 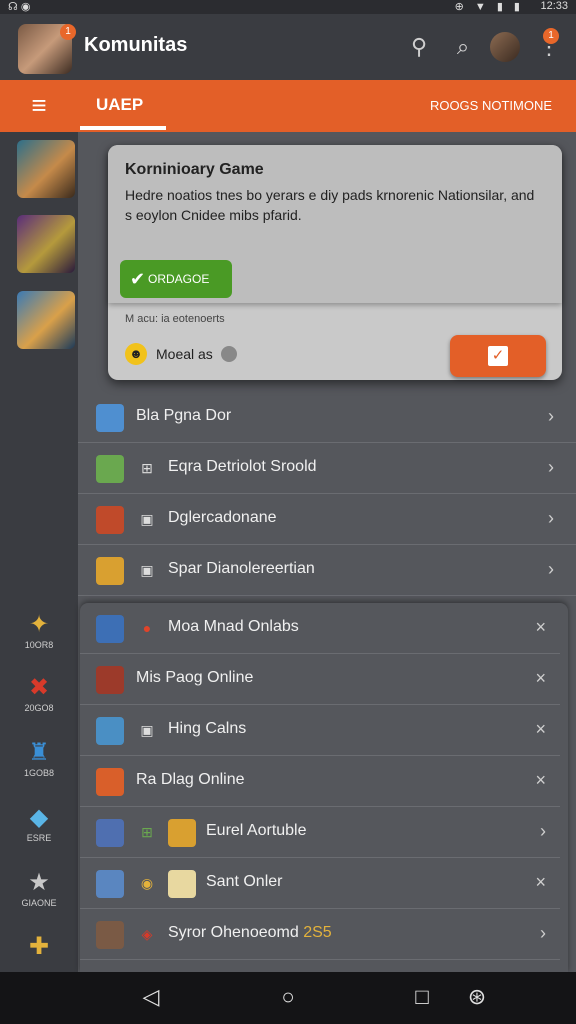 What do you see at coordinates (242, 466) in the screenshot?
I see `list-item-label: Eqra Detriolot Sroold` at bounding box center [242, 466].